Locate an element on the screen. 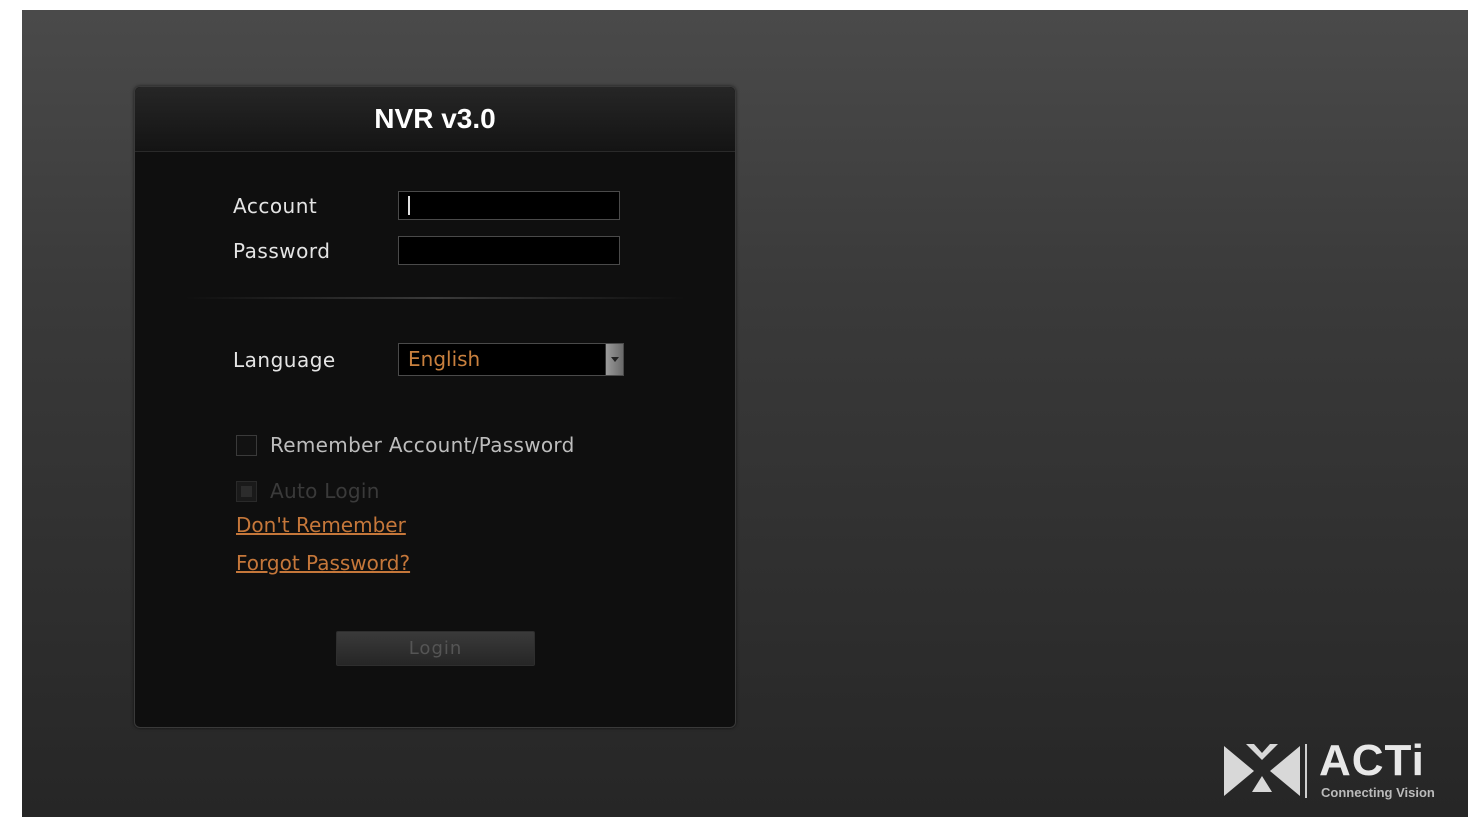  login-button: Login is located at coordinates (435, 648).